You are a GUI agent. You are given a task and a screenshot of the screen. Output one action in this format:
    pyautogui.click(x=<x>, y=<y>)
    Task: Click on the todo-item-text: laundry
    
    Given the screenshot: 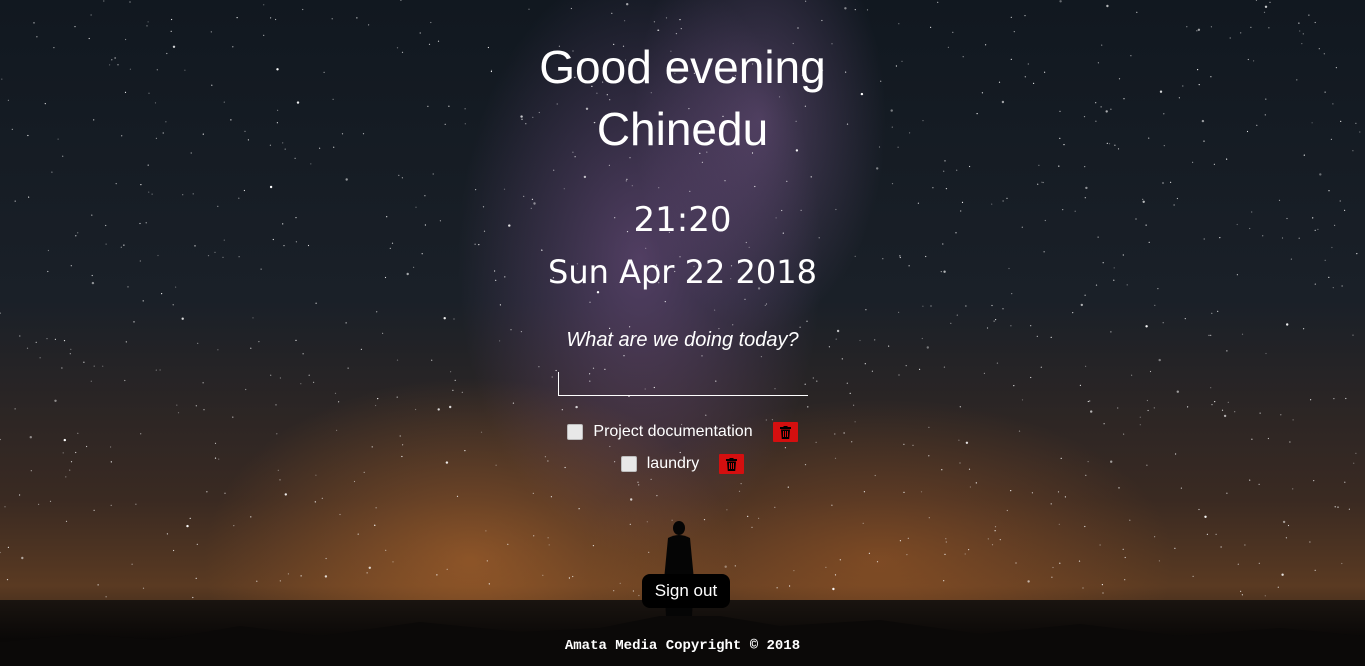 What is the action you would take?
    pyautogui.click(x=673, y=463)
    